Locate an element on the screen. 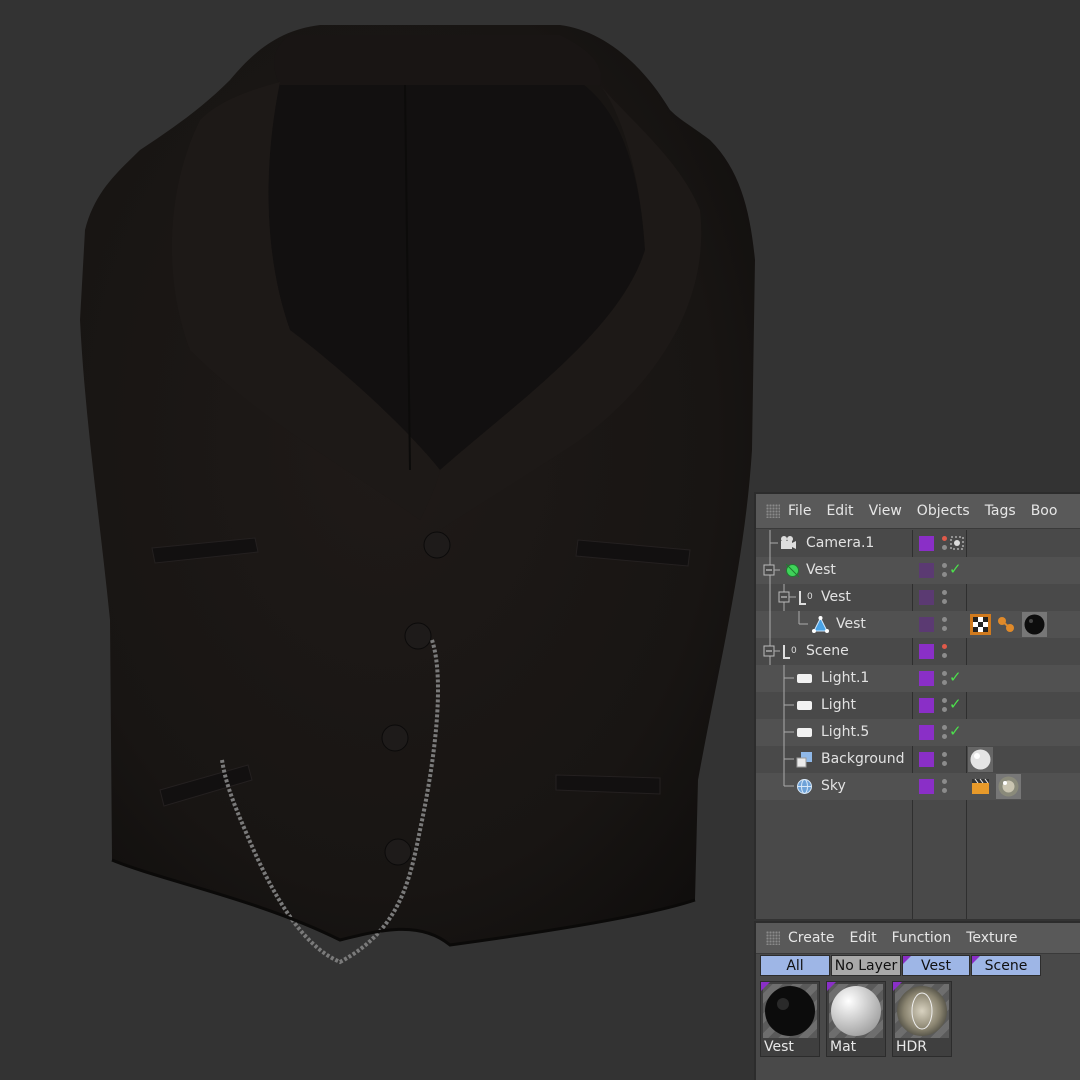 The height and width of the screenshot is (1080, 1080). object-row-vest-null: Vest ✓ is located at coordinates (918, 570).